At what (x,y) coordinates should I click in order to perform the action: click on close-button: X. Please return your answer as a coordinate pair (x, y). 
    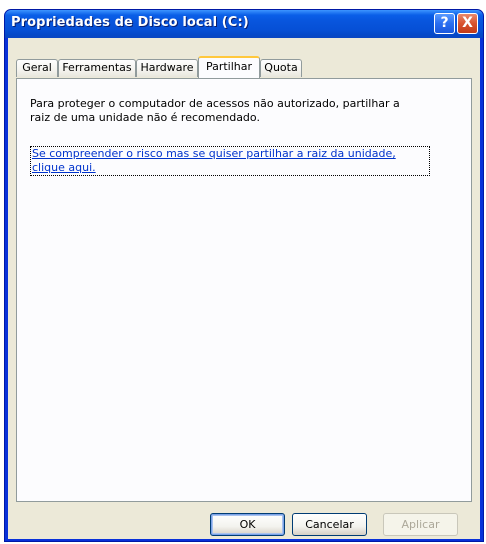
    Looking at the image, I should click on (467, 23).